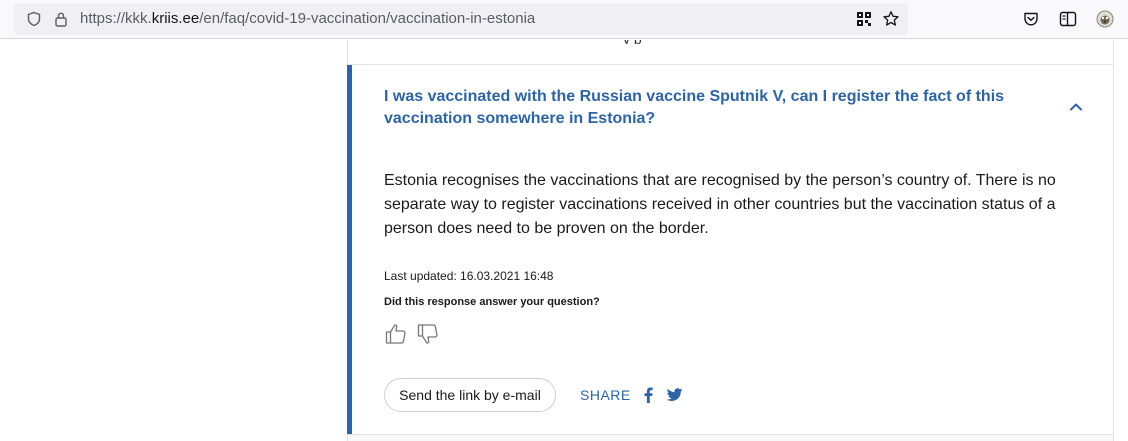 The height and width of the screenshot is (441, 1128). I want to click on next-faq-item-edge, so click(730, 438).